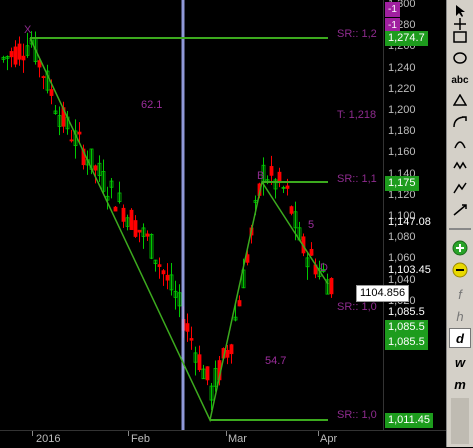 The height and width of the screenshot is (448, 473). What do you see at coordinates (402, 237) in the screenshot?
I see `price-tick-label: 1,080` at bounding box center [402, 237].